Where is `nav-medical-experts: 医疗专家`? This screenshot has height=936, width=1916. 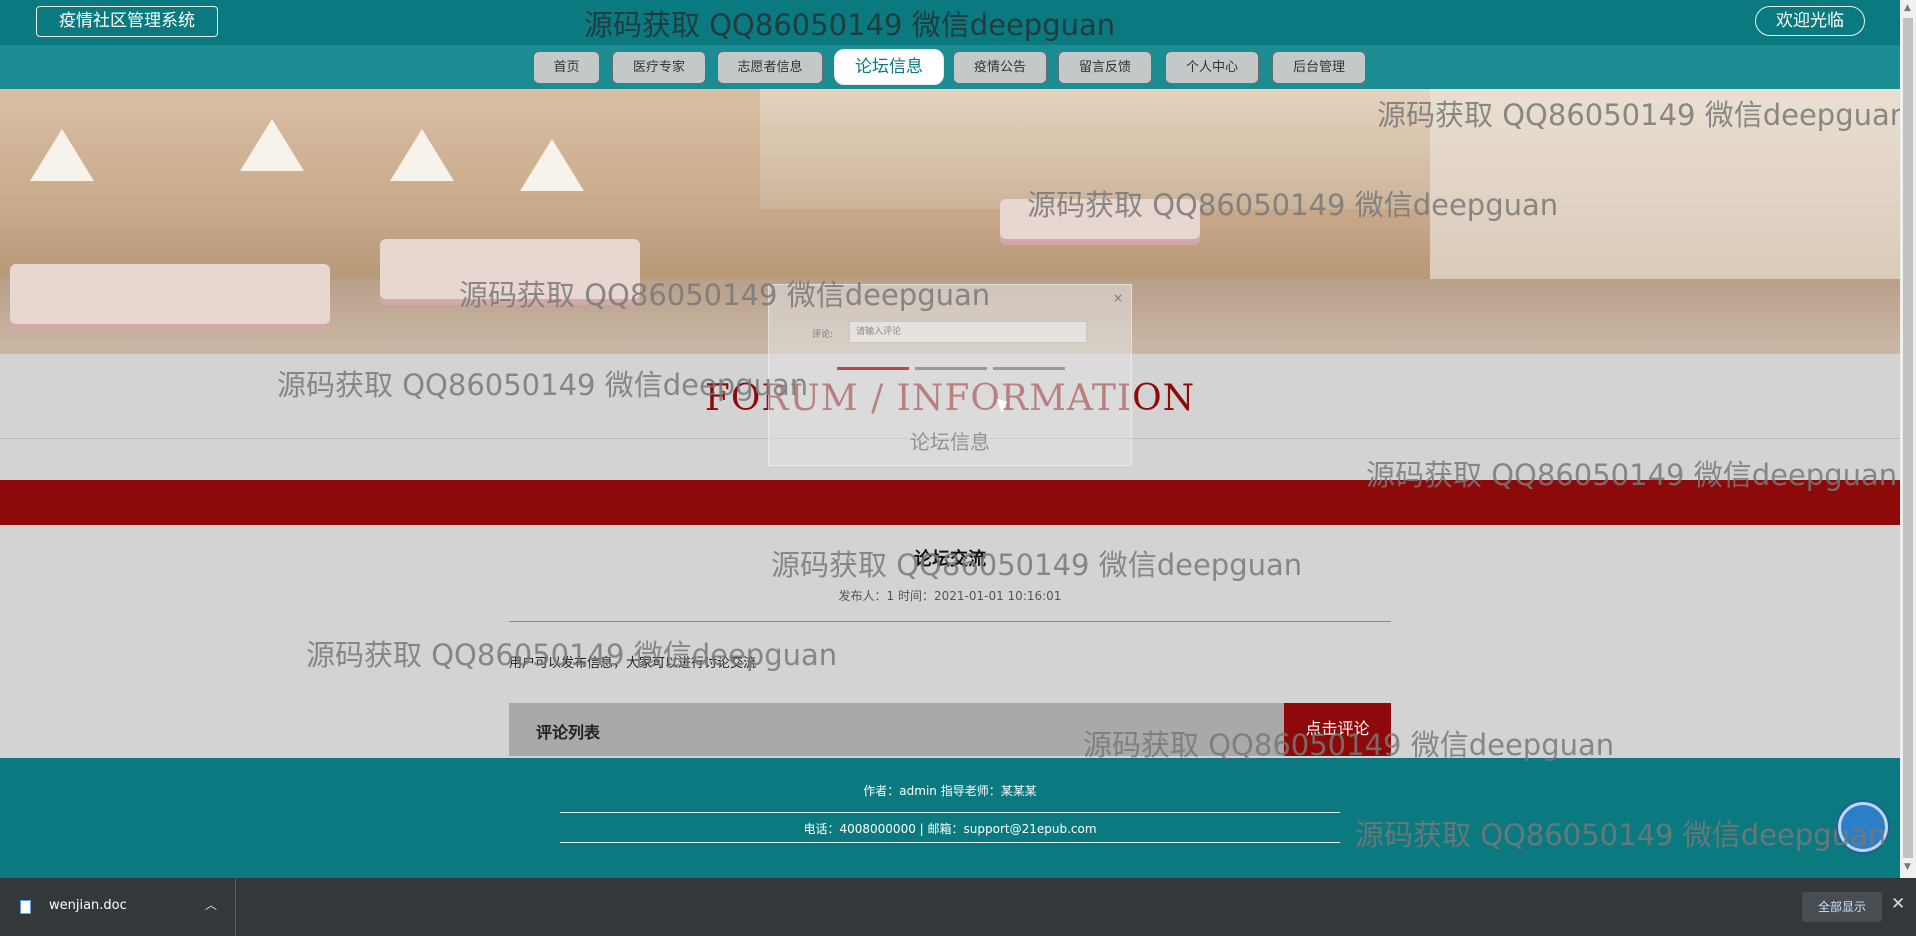
nav-medical-experts: 医疗专家 is located at coordinates (659, 67).